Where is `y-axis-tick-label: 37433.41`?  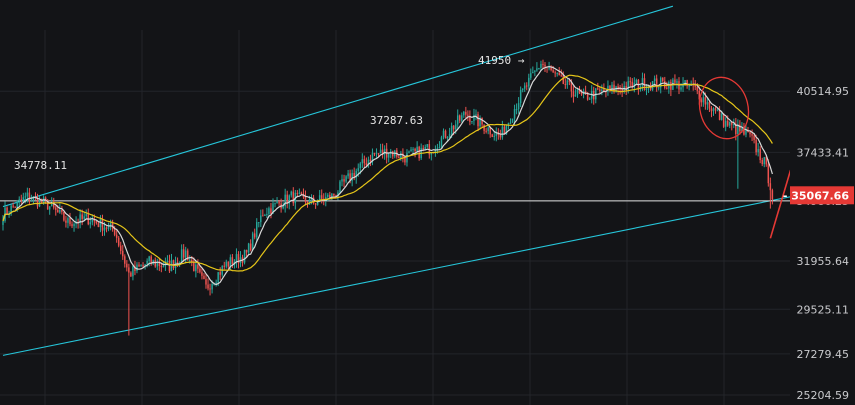 y-axis-tick-label: 37433.41 is located at coordinates (823, 152).